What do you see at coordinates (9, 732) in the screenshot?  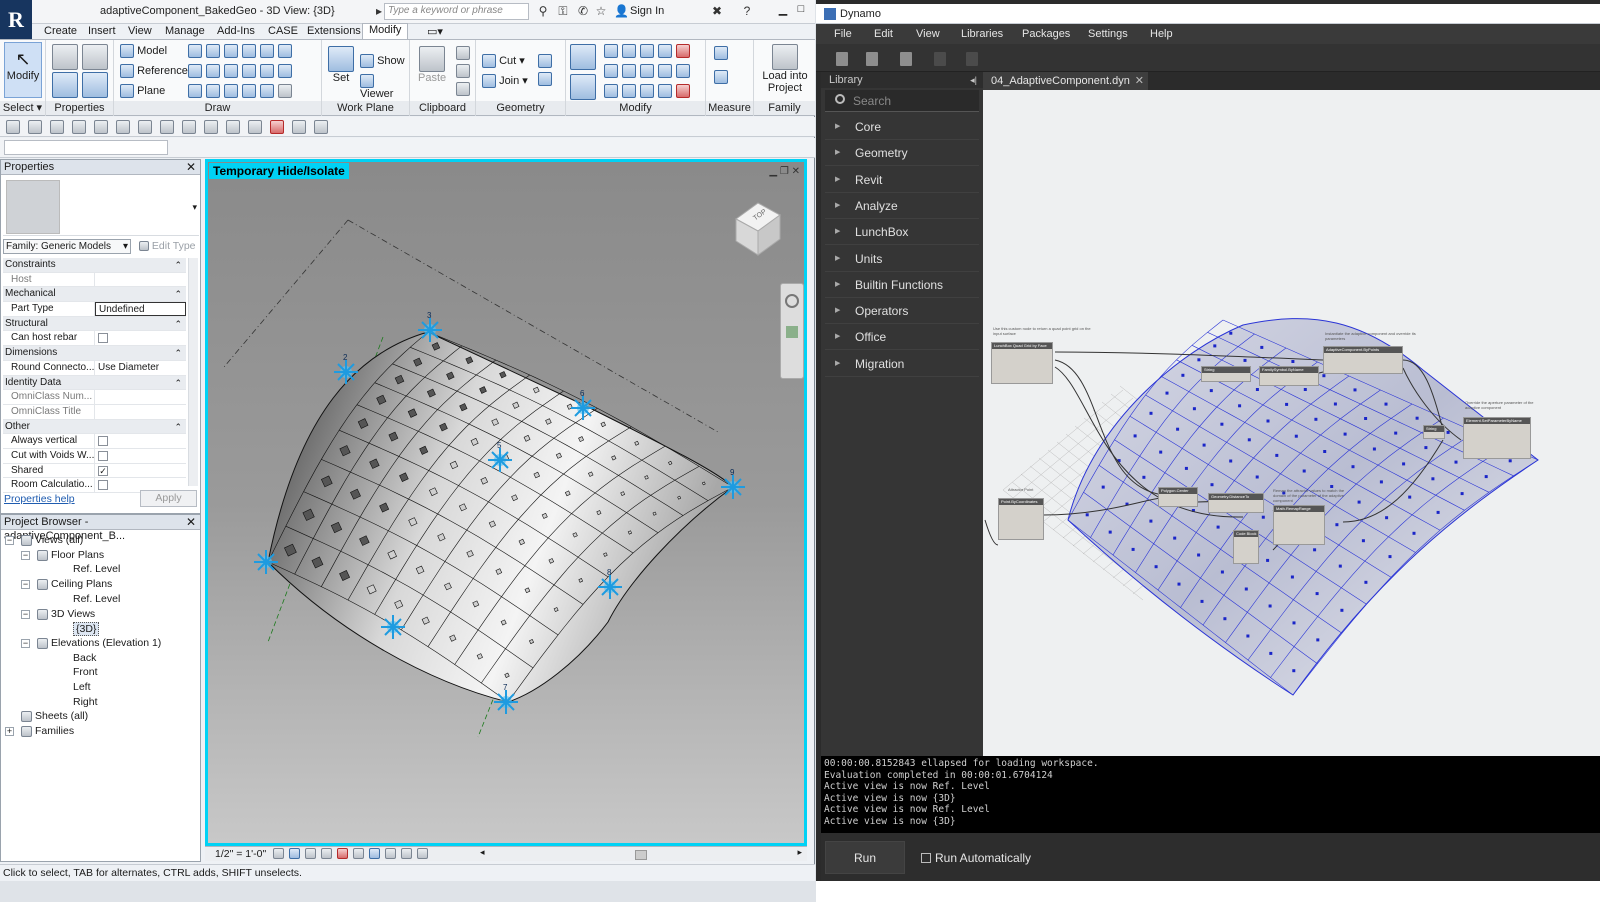 I see `expand-icon: +` at bounding box center [9, 732].